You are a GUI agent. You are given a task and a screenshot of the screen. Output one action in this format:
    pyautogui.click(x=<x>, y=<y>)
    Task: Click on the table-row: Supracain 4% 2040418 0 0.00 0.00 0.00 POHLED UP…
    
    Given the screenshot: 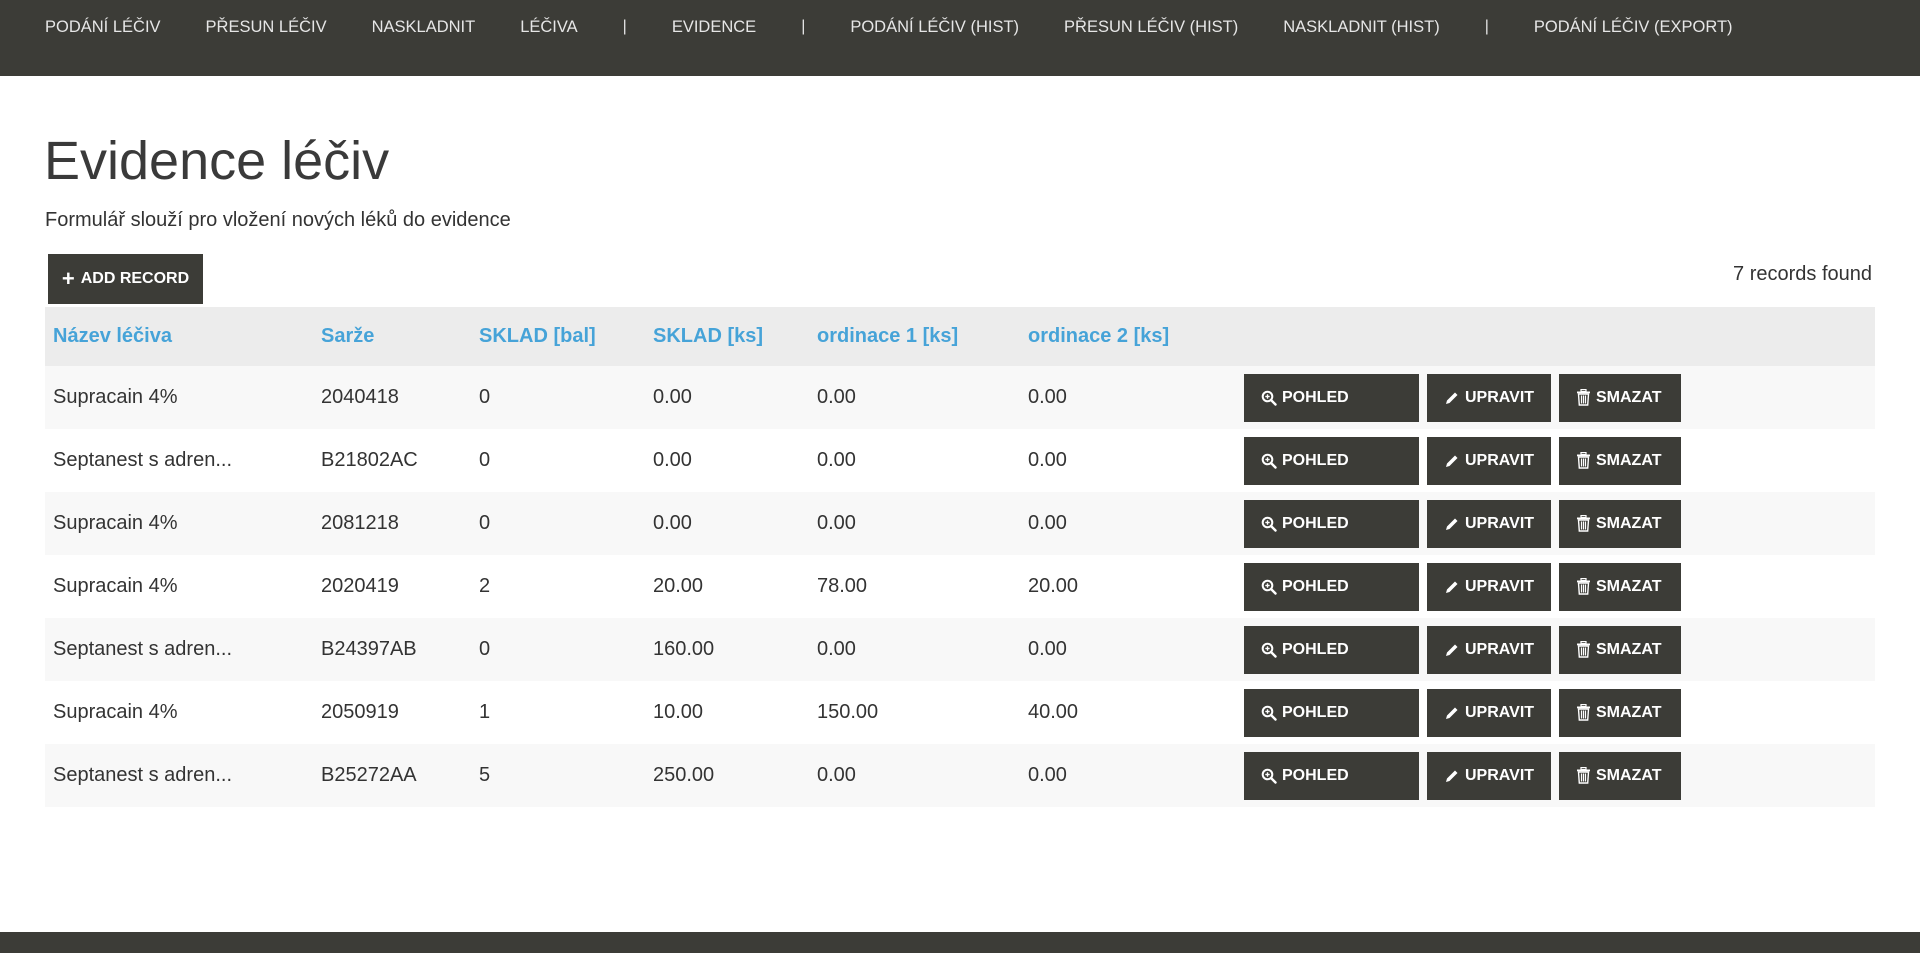 What is the action you would take?
    pyautogui.click(x=960, y=397)
    